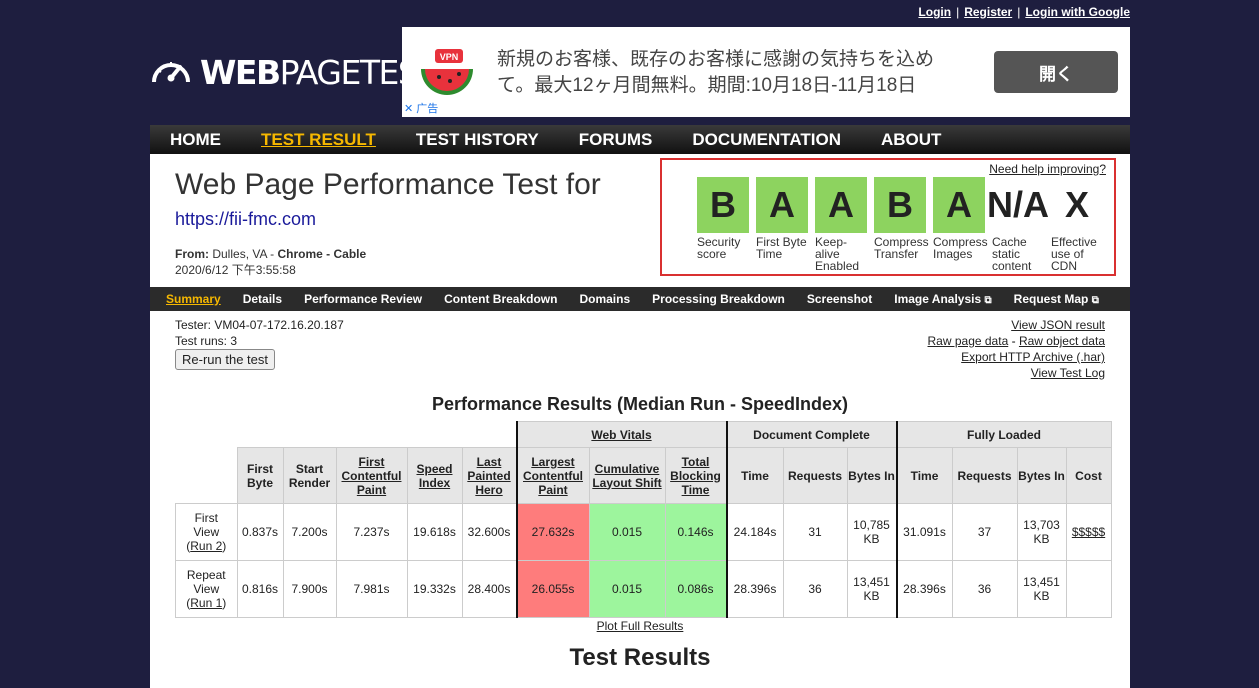  What do you see at coordinates (815, 532) in the screenshot?
I see `cell-doc-requests: 31` at bounding box center [815, 532].